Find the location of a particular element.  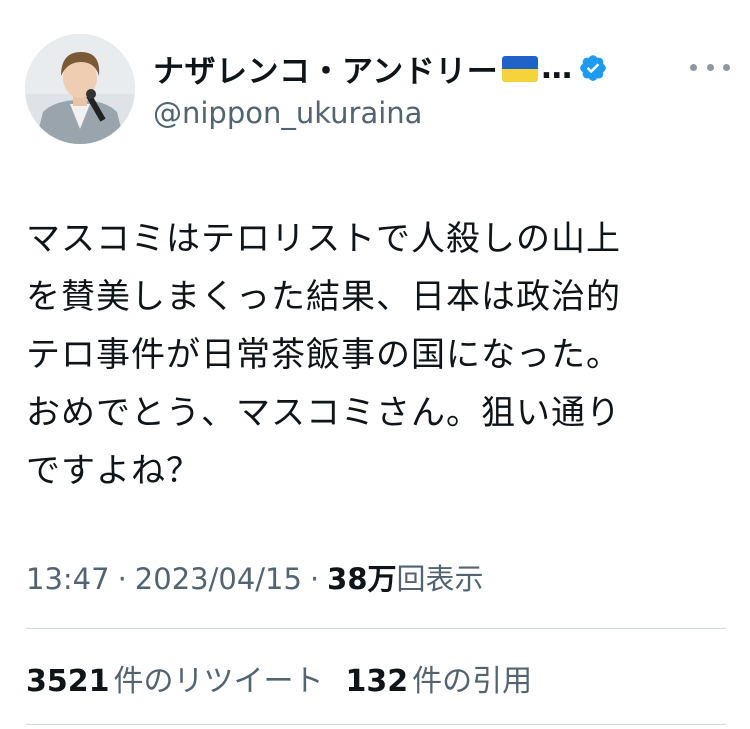

retweets-count: 3521 is located at coordinates (68, 681).